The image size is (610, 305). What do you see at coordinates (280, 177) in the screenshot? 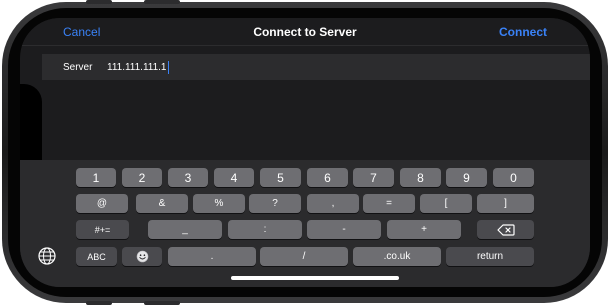
I see `key-5: 5` at bounding box center [280, 177].